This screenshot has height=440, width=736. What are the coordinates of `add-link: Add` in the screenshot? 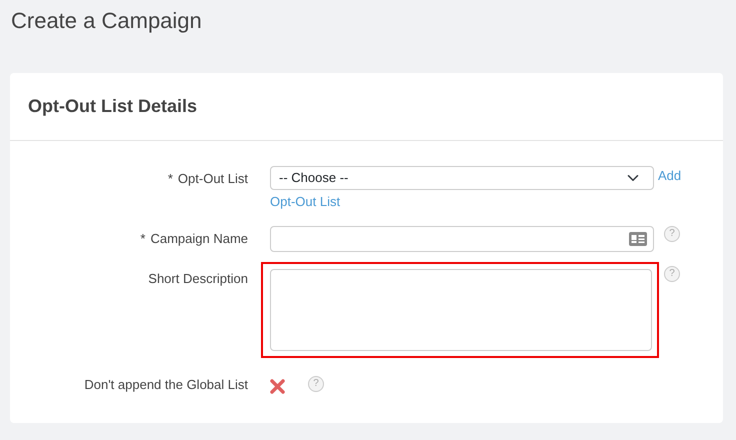 It's located at (670, 176).